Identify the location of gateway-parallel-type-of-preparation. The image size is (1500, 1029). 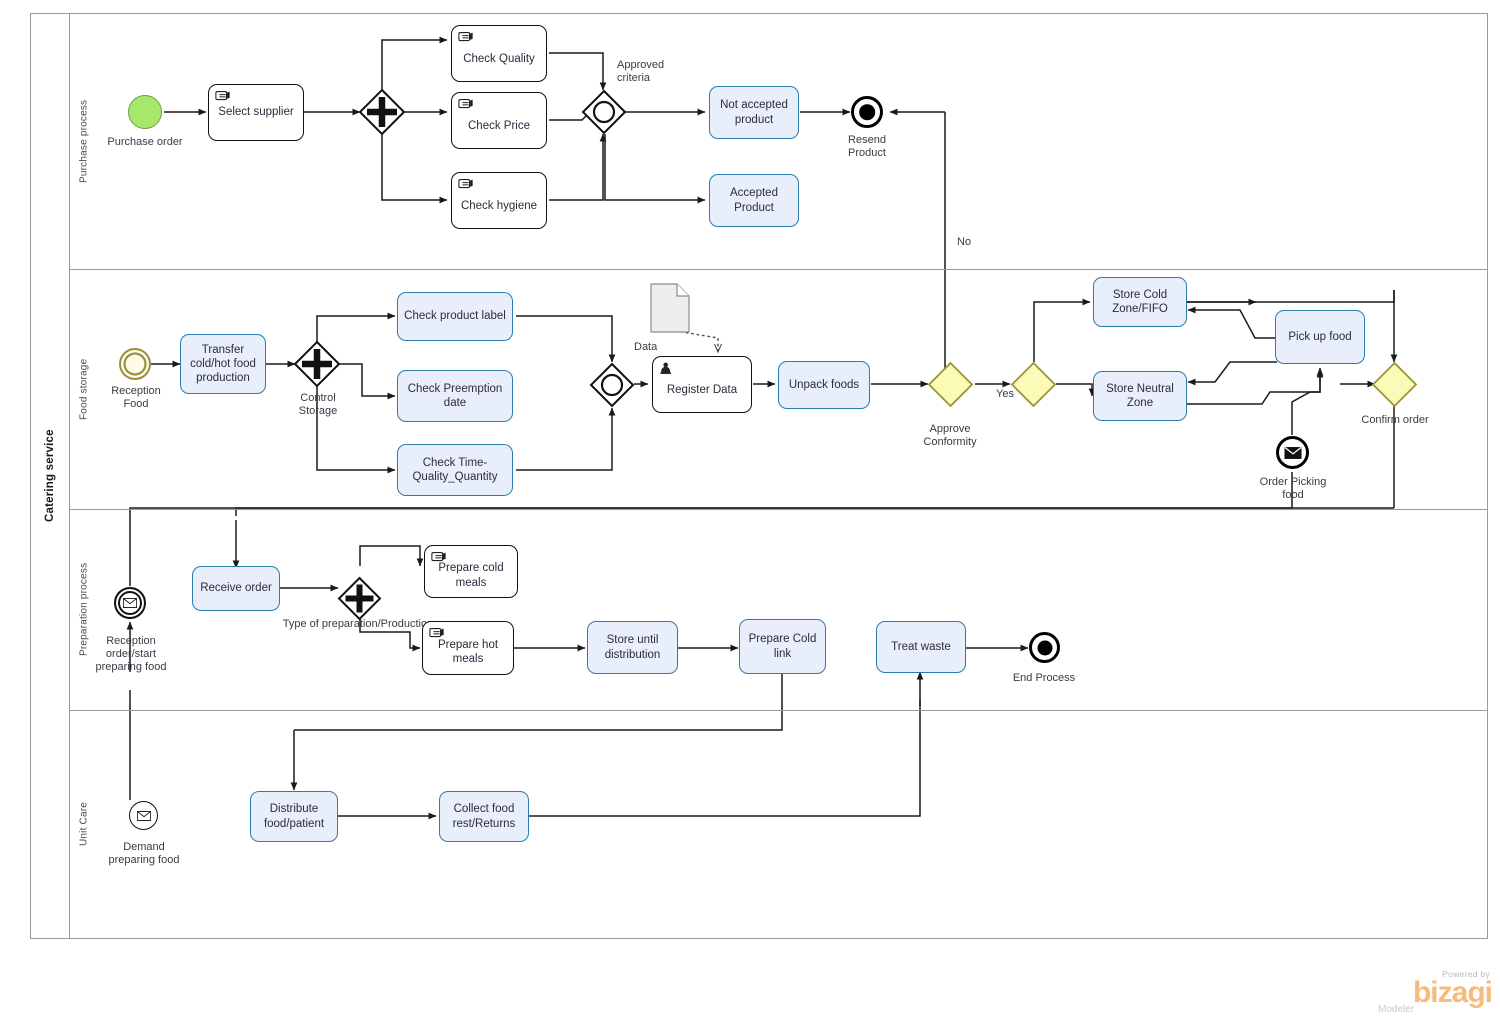
(359, 598).